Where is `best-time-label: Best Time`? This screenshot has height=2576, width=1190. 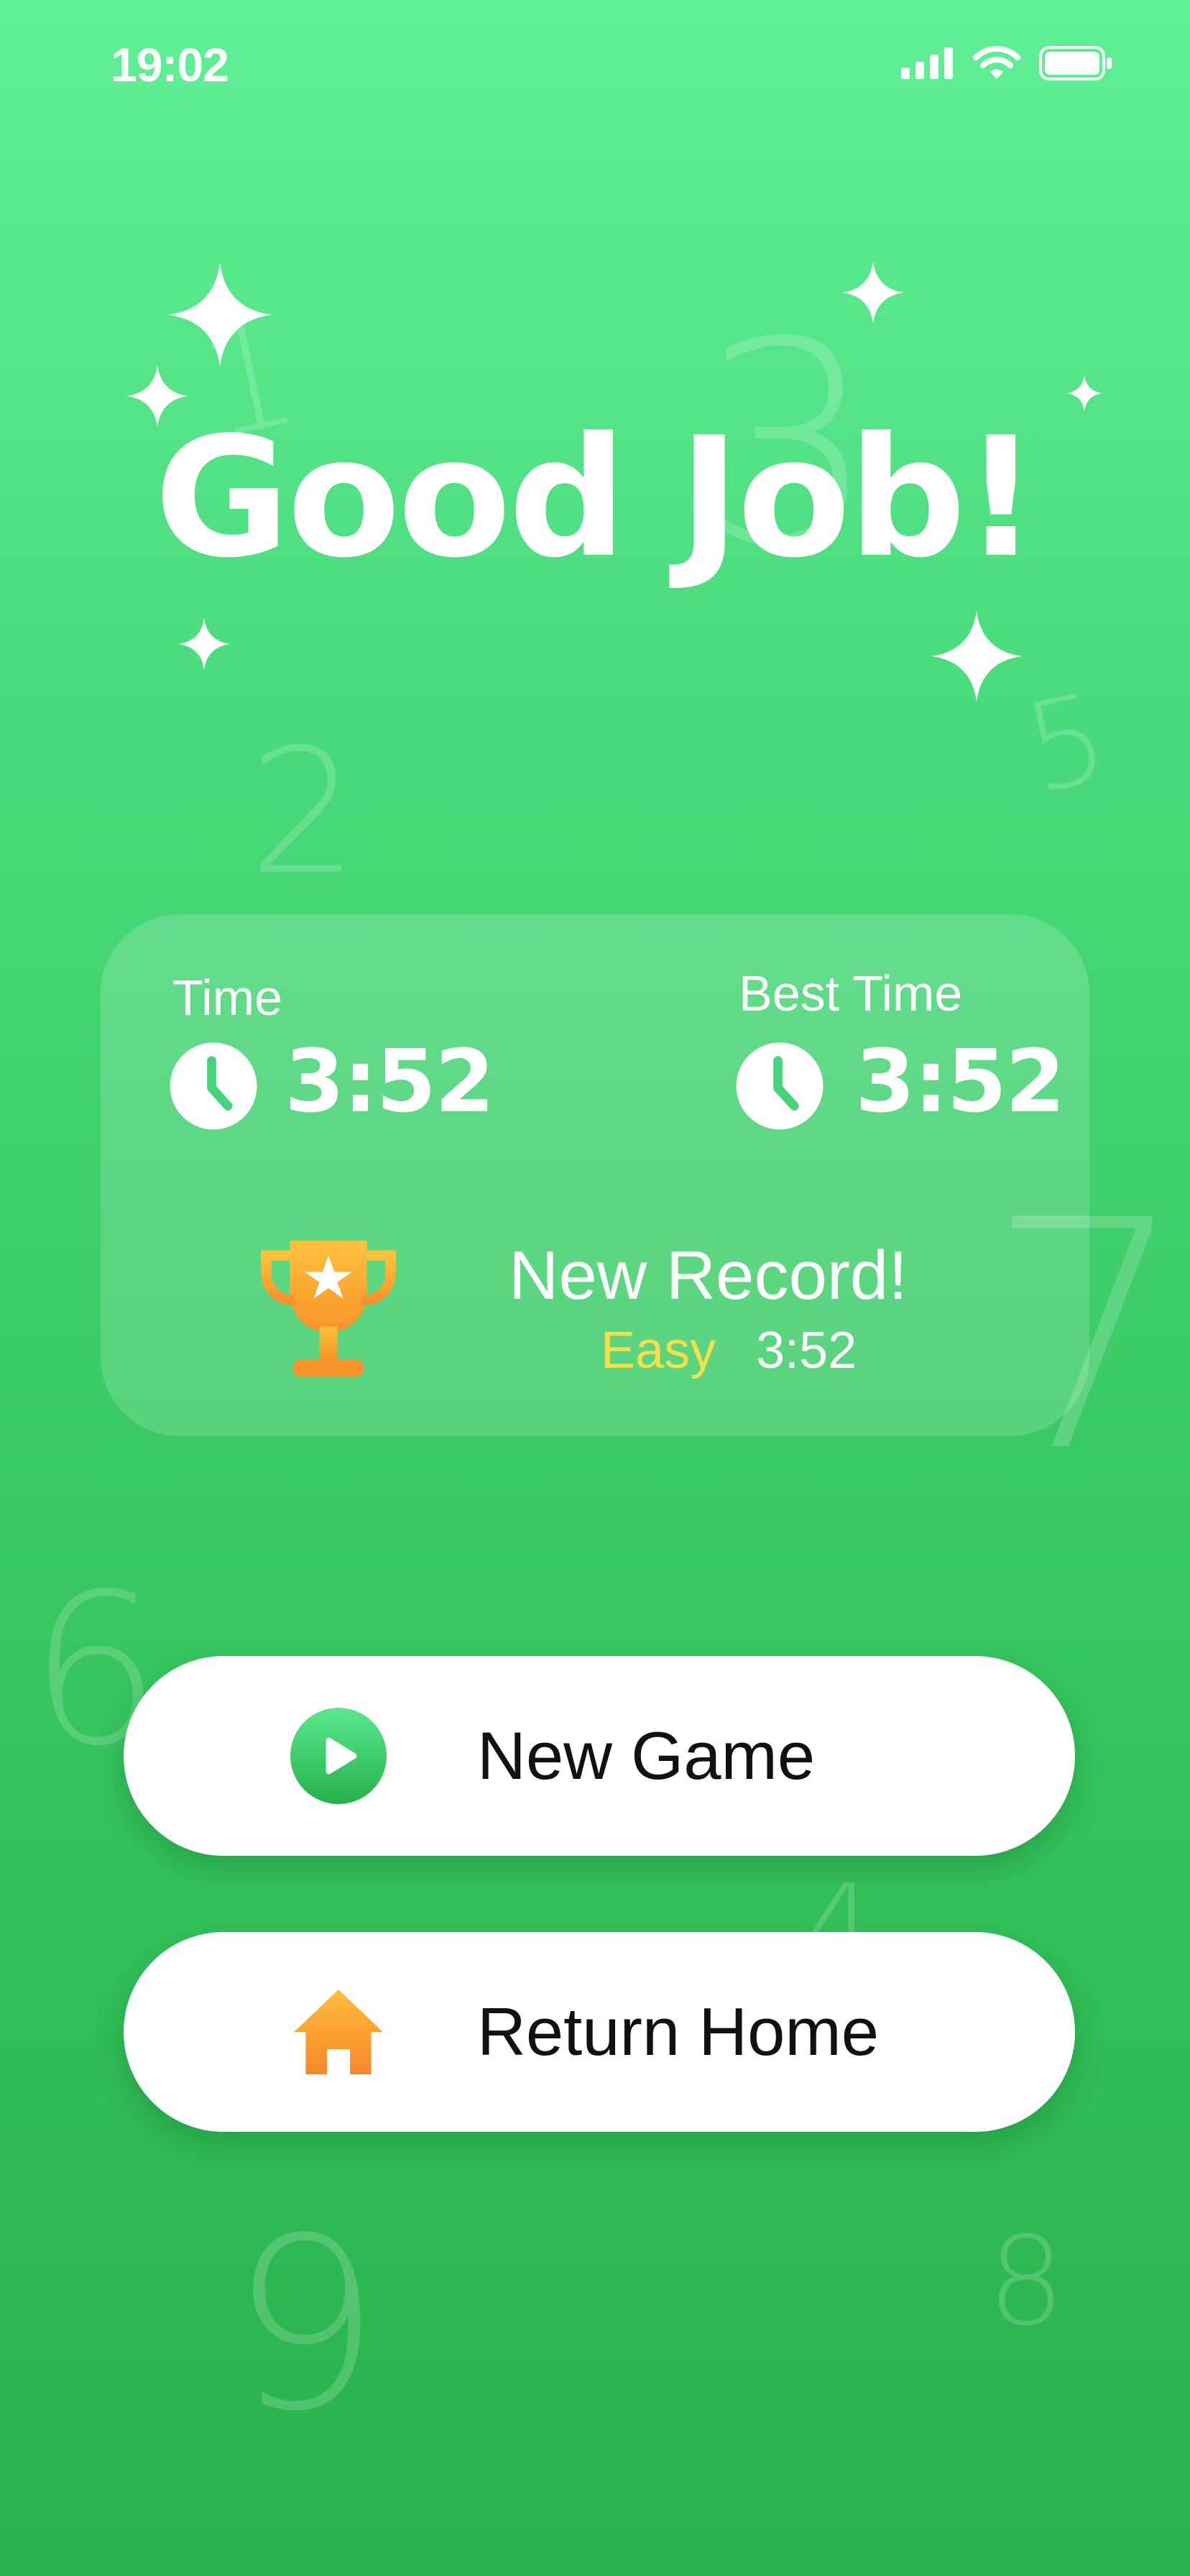
best-time-label: Best Time is located at coordinates (851, 993).